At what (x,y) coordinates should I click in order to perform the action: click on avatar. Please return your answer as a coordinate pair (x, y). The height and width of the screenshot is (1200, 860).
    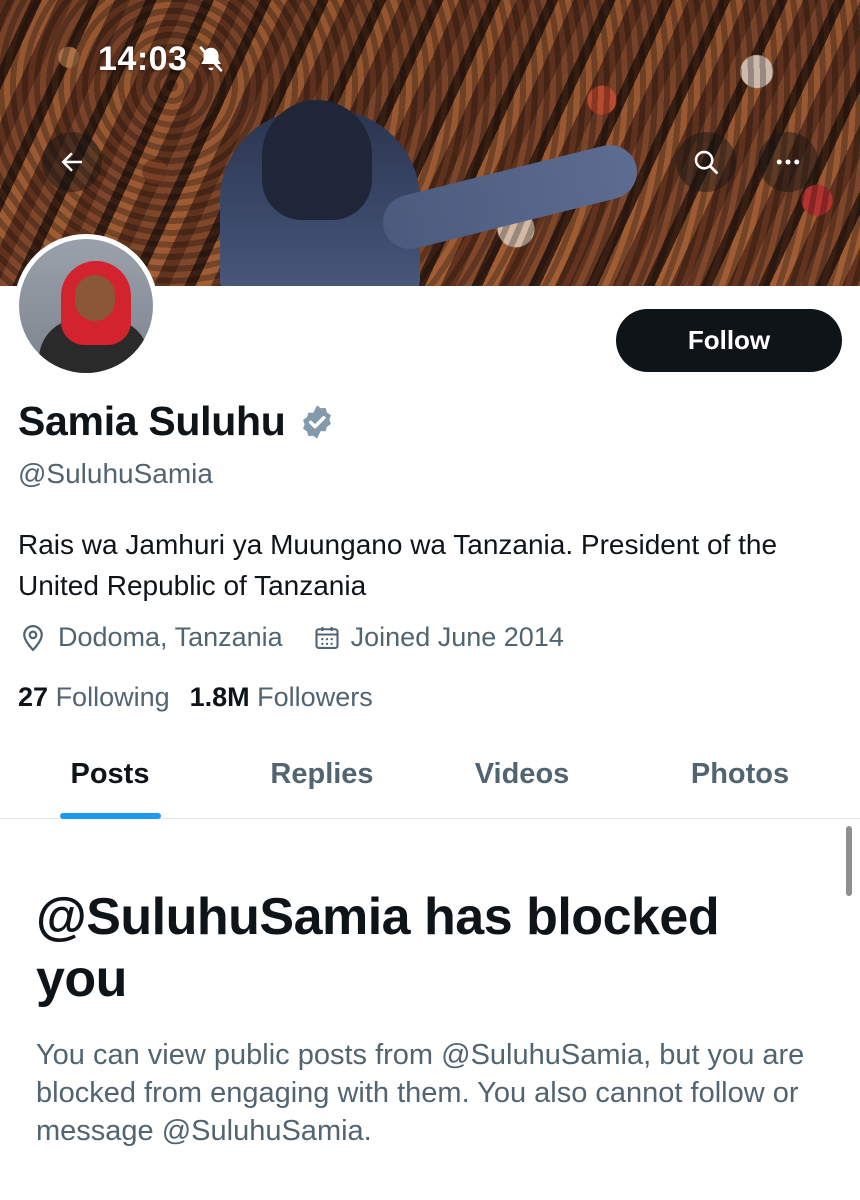
    Looking at the image, I should click on (86, 306).